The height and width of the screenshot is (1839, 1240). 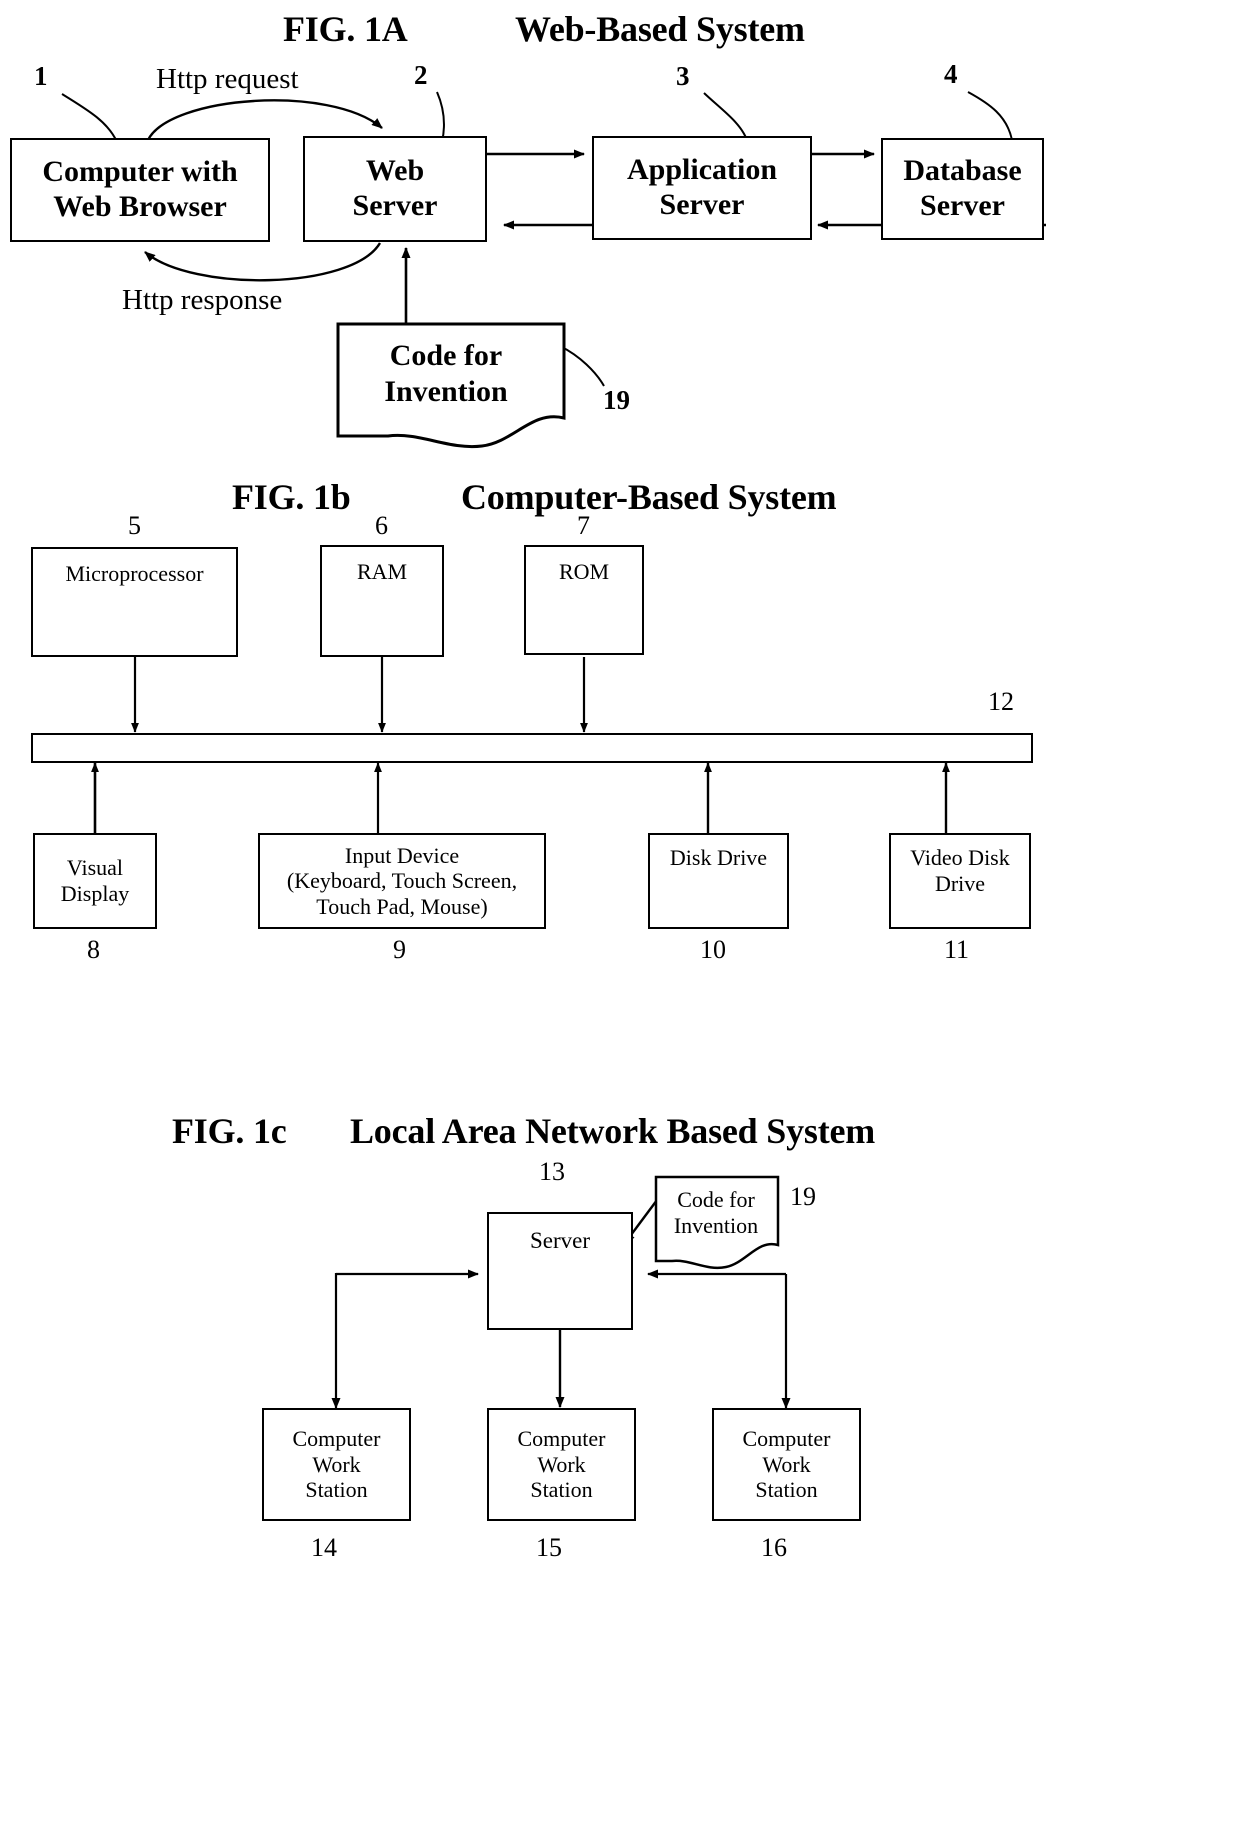 I want to click on box-label: Computer with Web Browser, so click(x=140, y=189).